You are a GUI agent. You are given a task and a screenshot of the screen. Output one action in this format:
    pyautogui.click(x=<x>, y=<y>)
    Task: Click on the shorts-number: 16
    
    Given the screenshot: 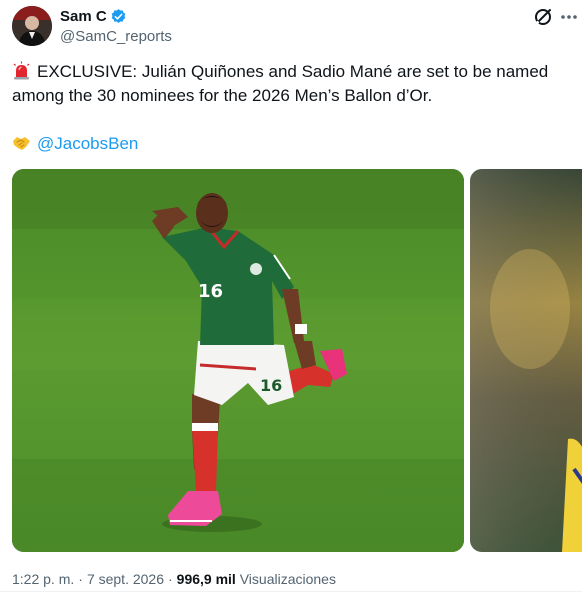 What is the action you would take?
    pyautogui.click(x=271, y=385)
    